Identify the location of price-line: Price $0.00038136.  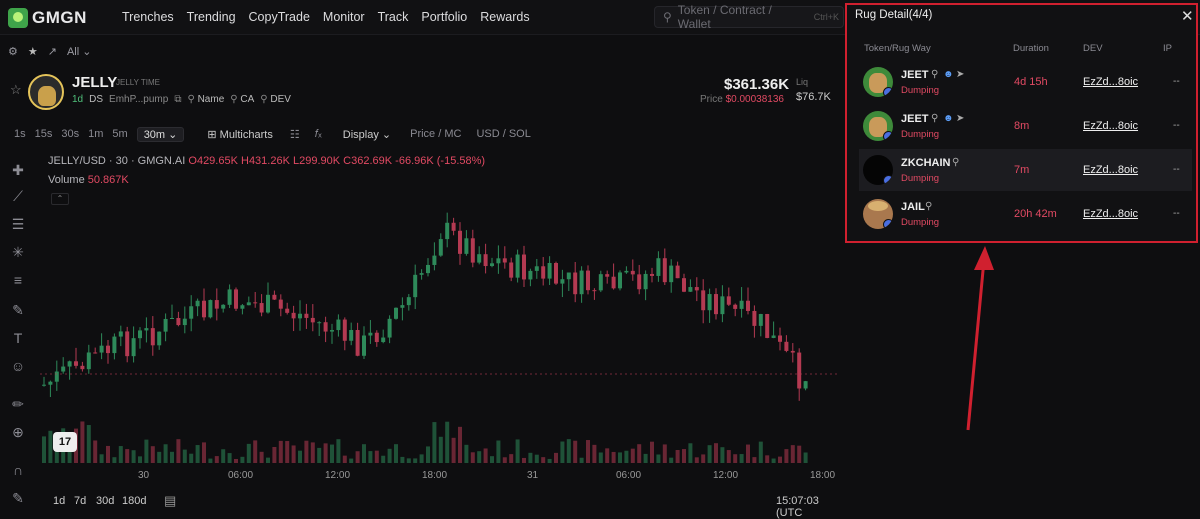
(742, 99).